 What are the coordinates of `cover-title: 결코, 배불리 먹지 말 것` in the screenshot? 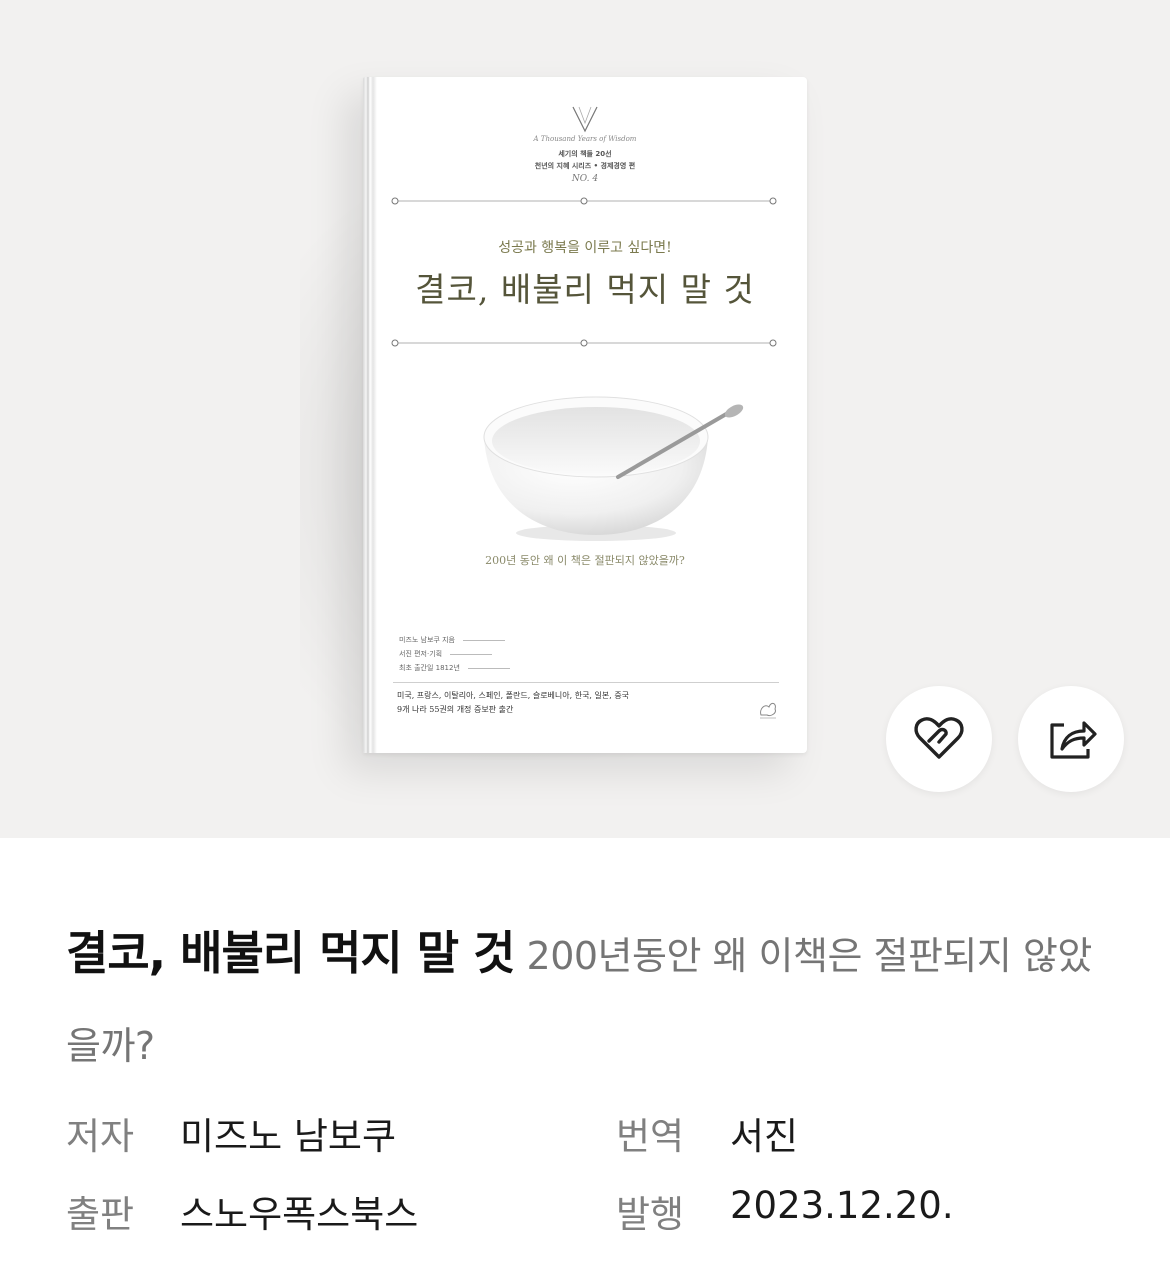 It's located at (585, 289).